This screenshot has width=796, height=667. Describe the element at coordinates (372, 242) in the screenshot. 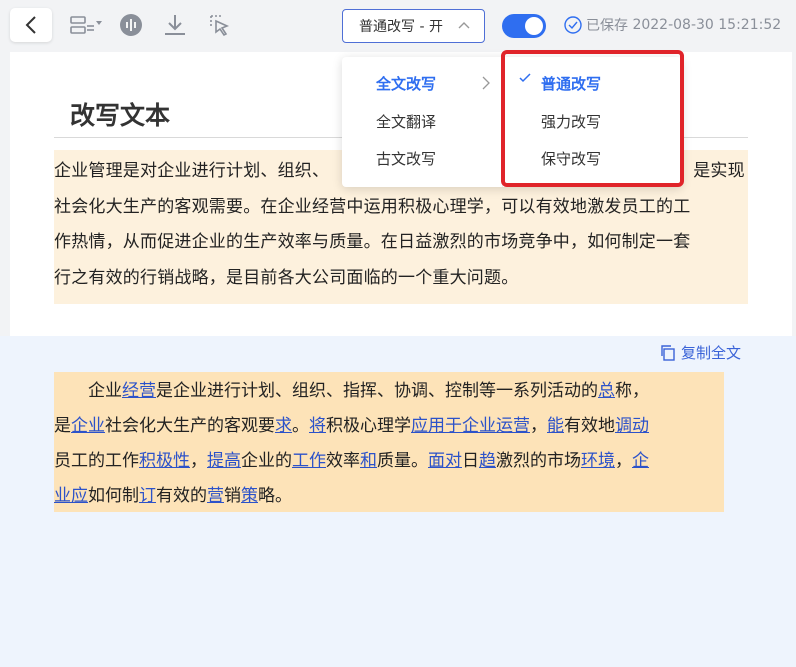

I see `original-line: 作热情，从而促进企业的生产效率与质量。在日益激烈的市场竞争中，如何制定一套` at that location.